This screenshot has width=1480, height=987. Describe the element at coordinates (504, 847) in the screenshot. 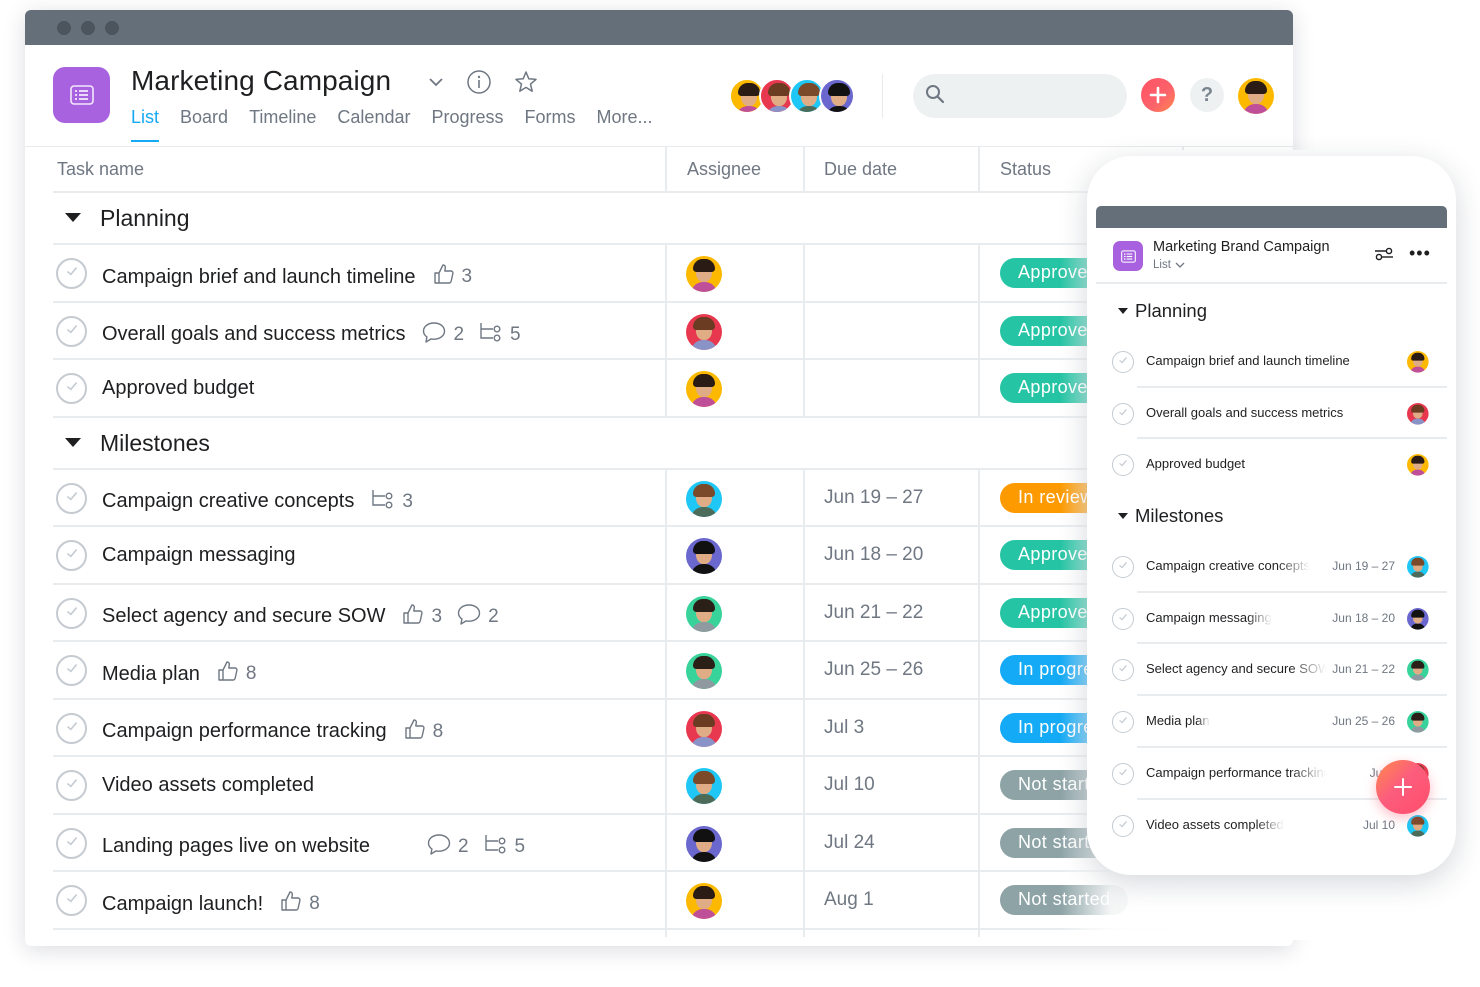

I see `subtasks-count: 5` at that location.